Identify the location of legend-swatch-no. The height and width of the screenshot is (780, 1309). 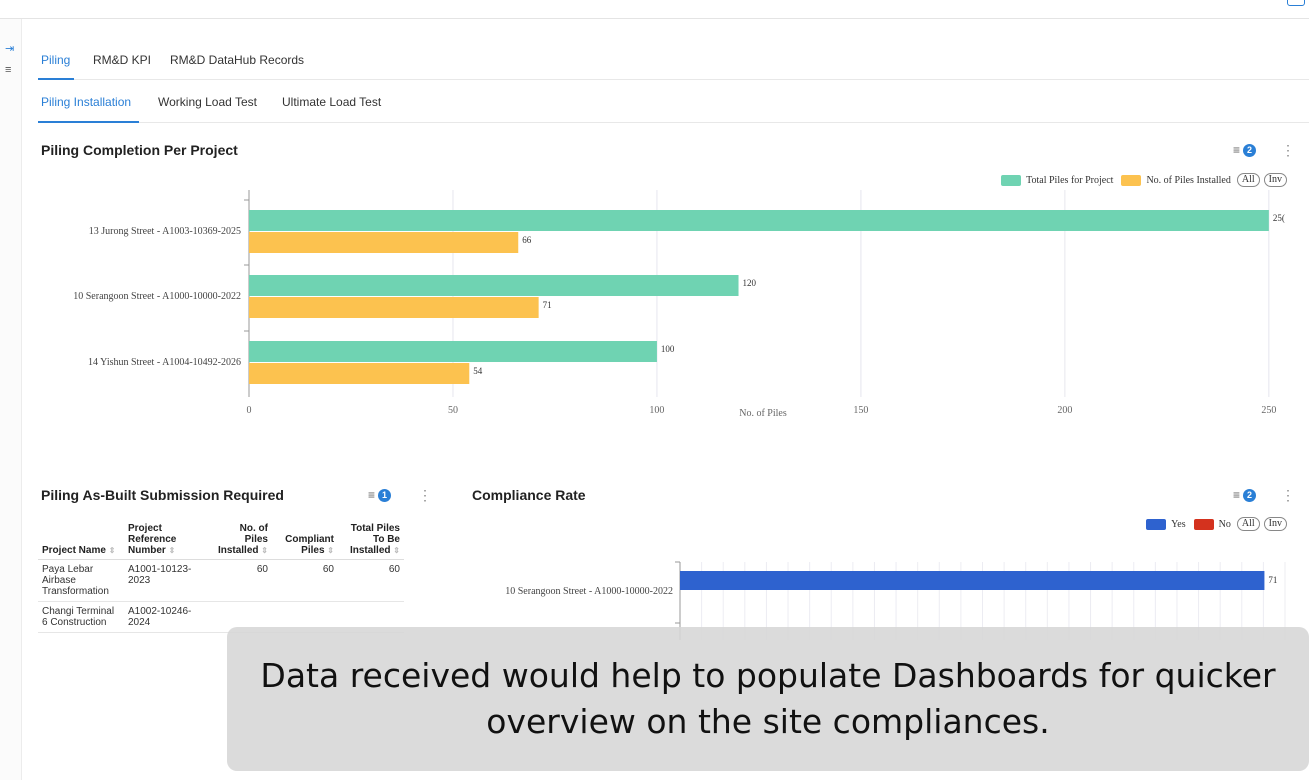
(1203, 524).